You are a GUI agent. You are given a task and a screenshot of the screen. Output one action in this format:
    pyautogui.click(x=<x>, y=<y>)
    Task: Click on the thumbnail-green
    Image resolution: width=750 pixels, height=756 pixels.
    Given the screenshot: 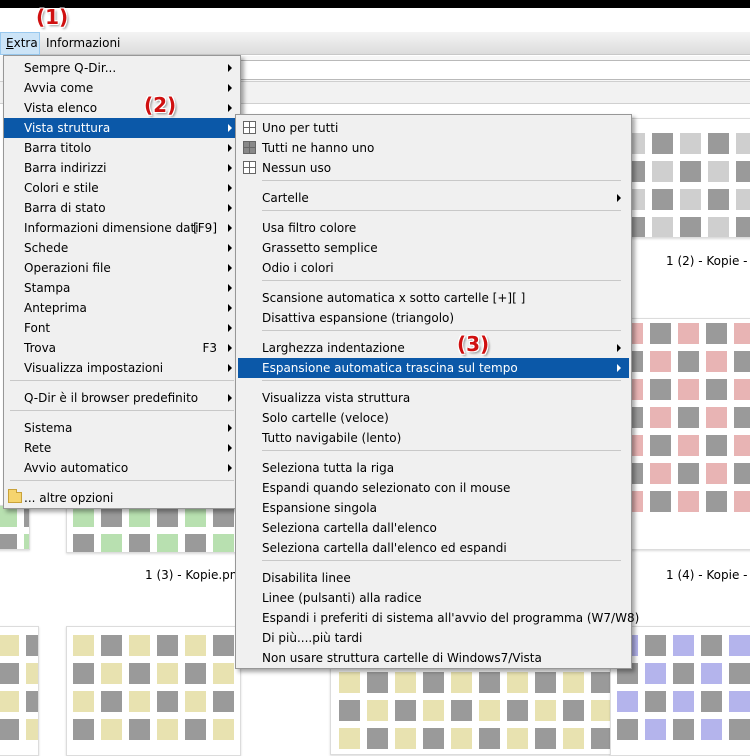 What is the action you would take?
    pyautogui.click(x=153, y=529)
    